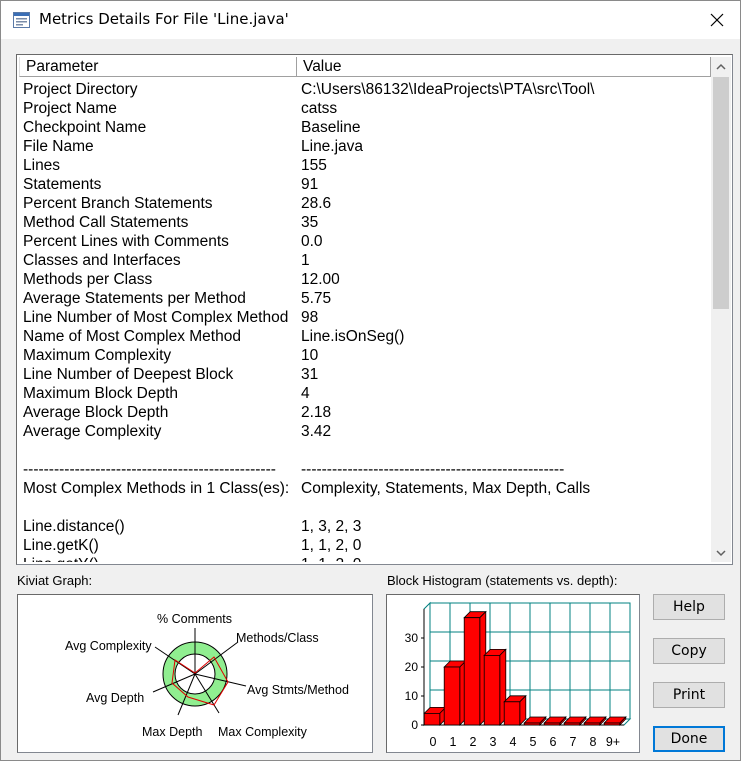 This screenshot has width=741, height=761. Describe the element at coordinates (367, 260) in the screenshot. I see `table-row: Classes and Interfaces 1` at that location.